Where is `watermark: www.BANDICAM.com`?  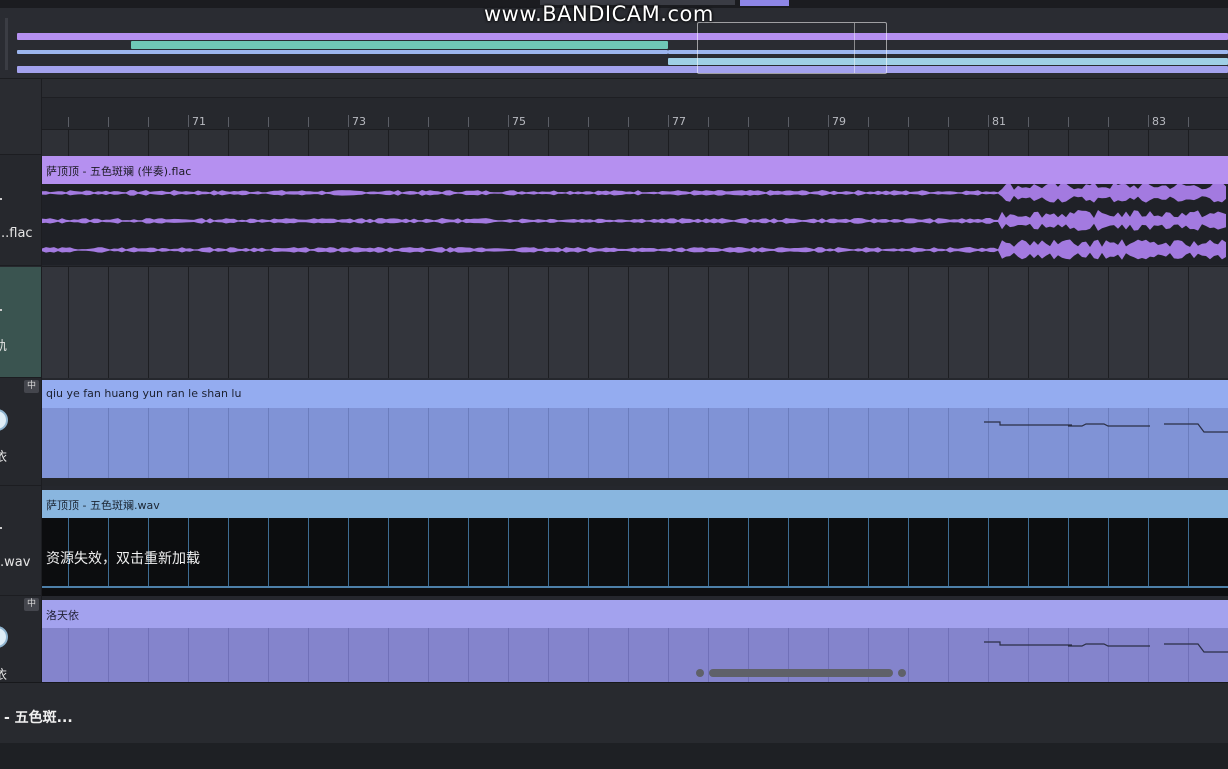
watermark: www.BANDICAM.com is located at coordinates (599, 14).